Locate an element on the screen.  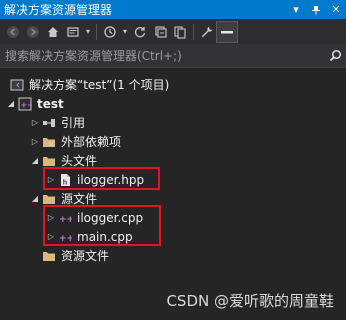
watermark: CSDN @爱听歌的周童鞋 is located at coordinates (250, 301).